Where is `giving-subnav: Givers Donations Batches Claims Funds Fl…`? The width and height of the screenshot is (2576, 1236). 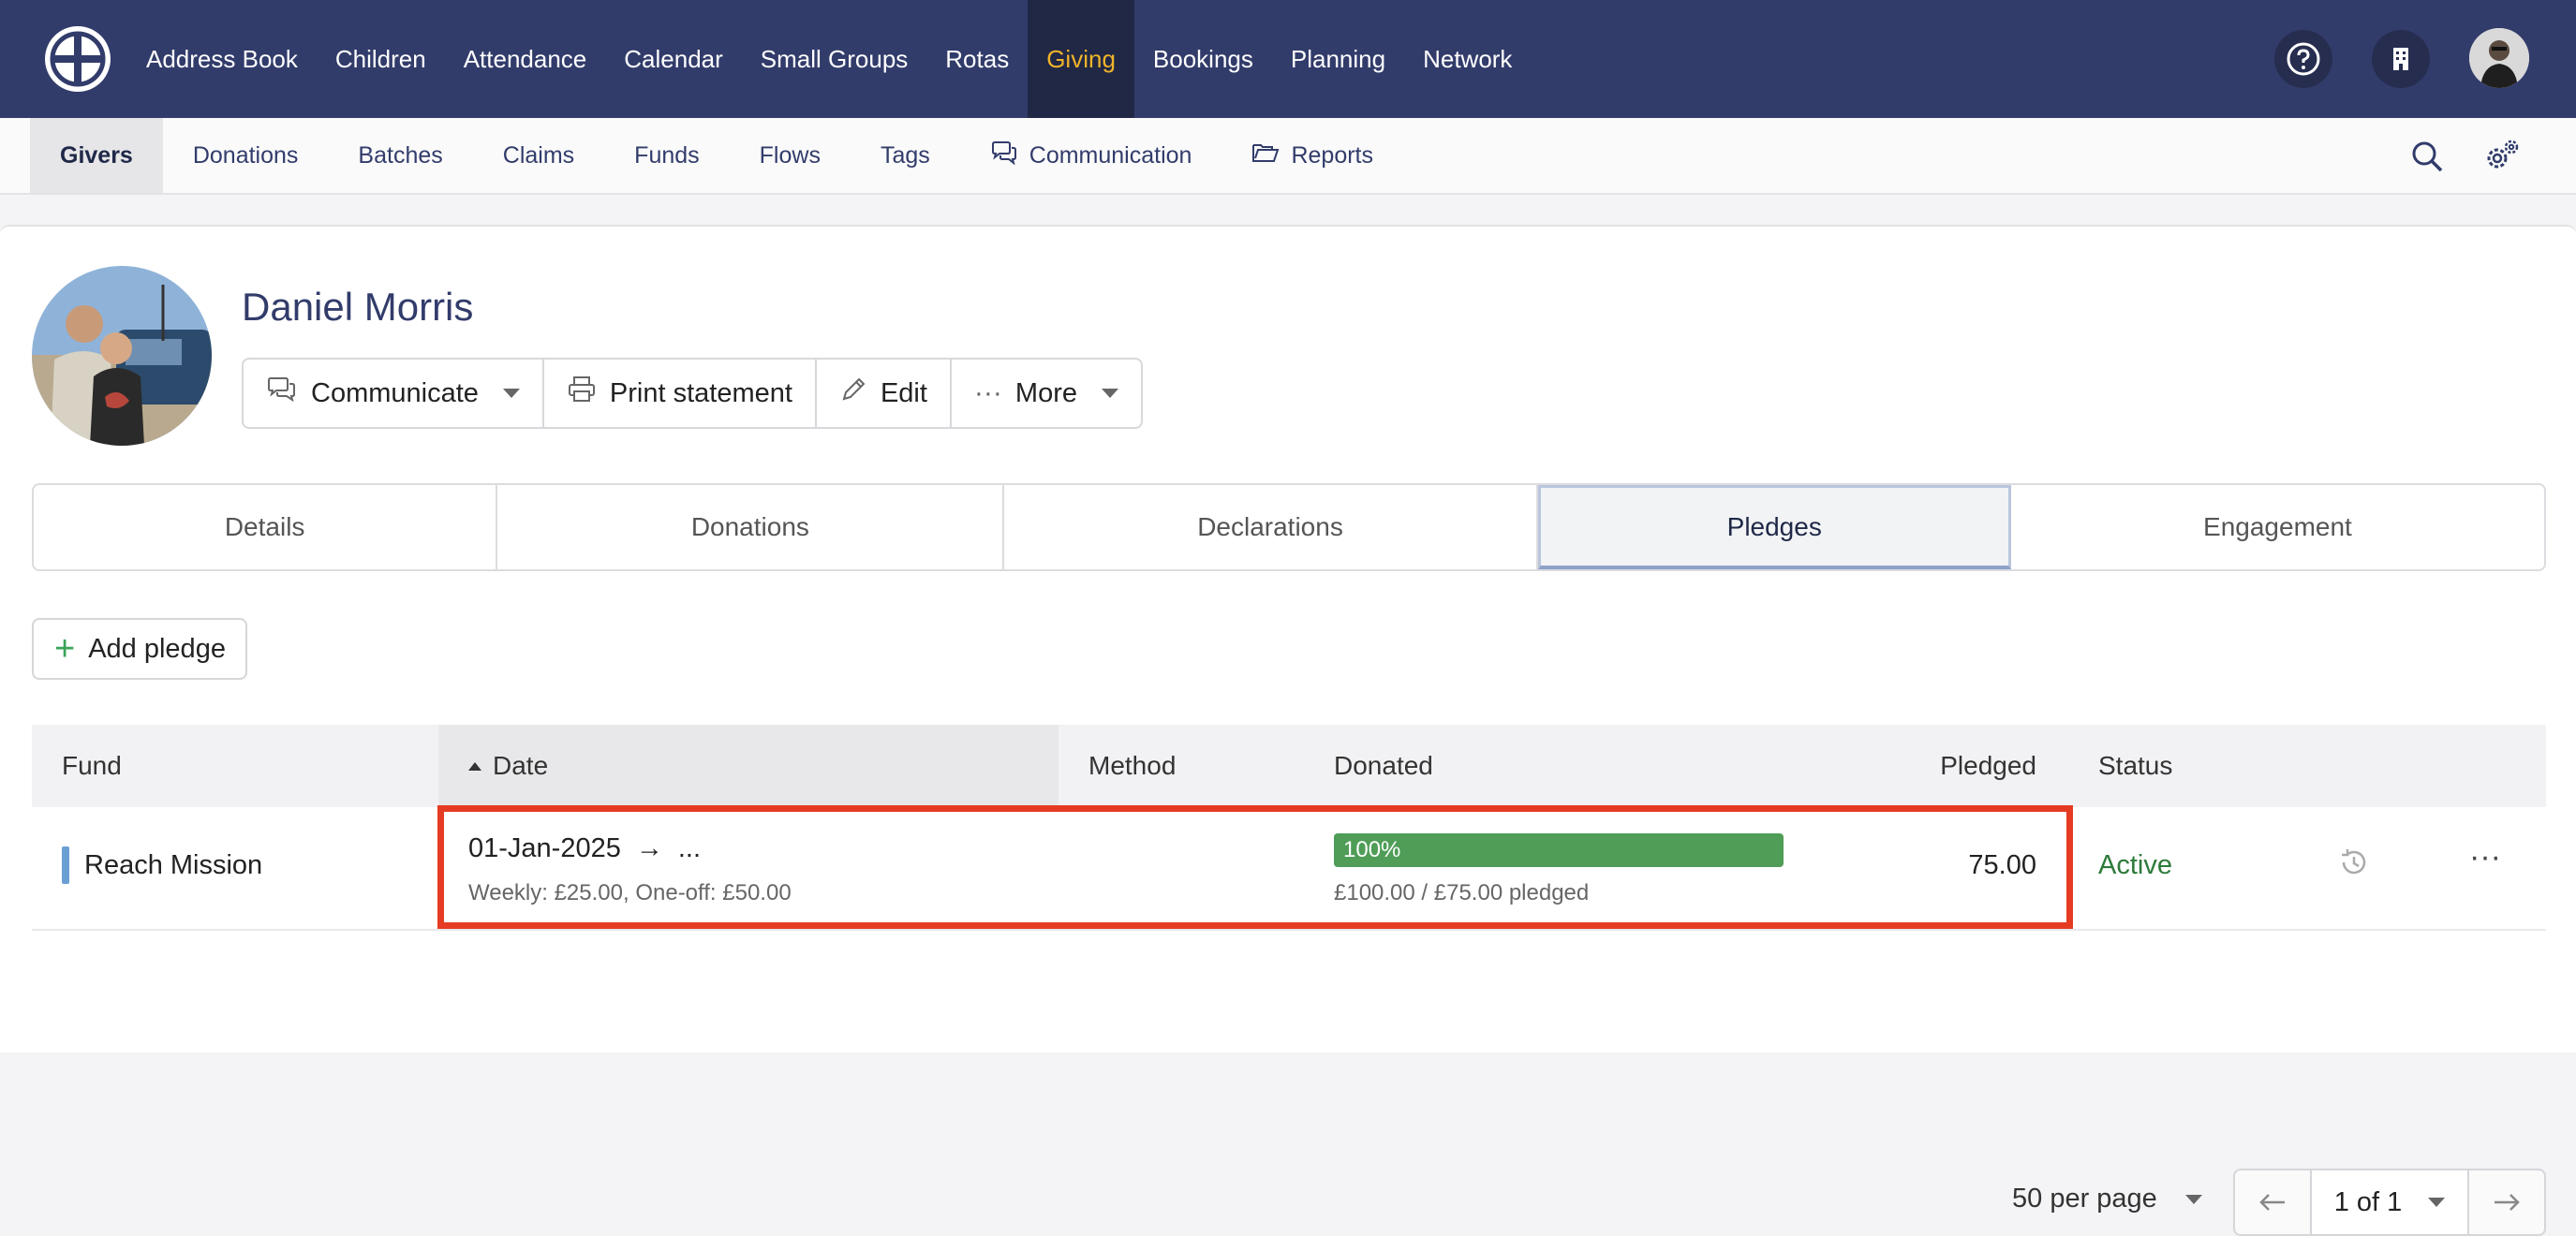 giving-subnav: Givers Donations Batches Claims Funds Fl… is located at coordinates (1288, 156).